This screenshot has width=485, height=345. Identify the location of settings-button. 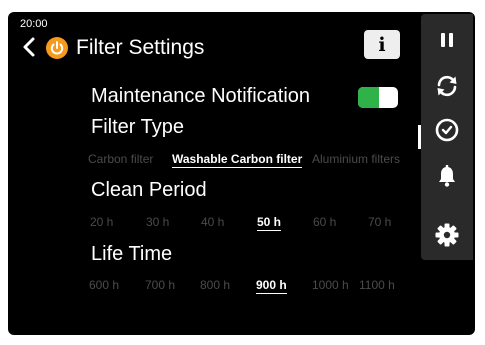
(447, 235).